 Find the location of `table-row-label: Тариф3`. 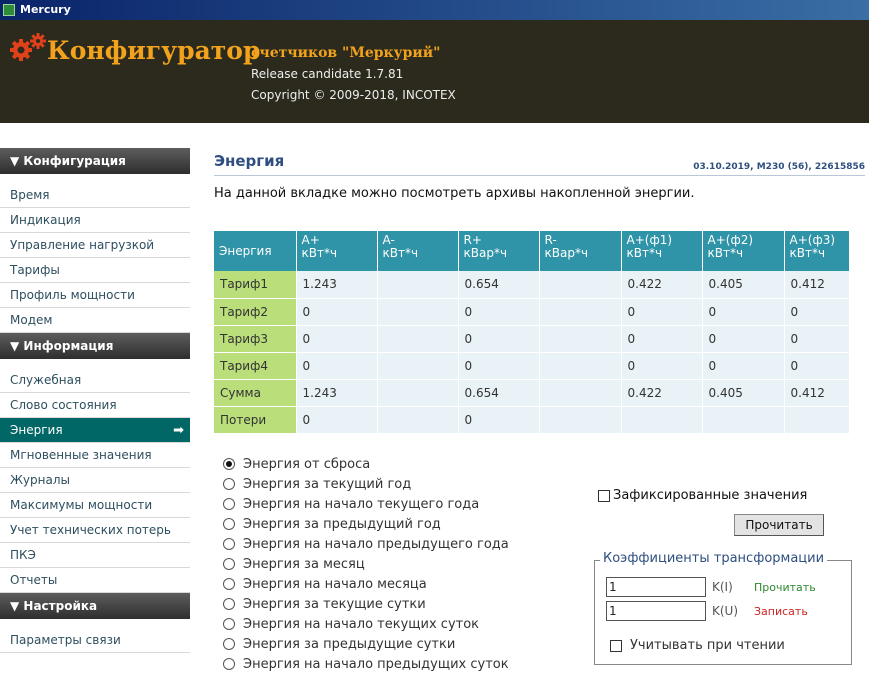

table-row-label: Тариф3 is located at coordinates (255, 339).